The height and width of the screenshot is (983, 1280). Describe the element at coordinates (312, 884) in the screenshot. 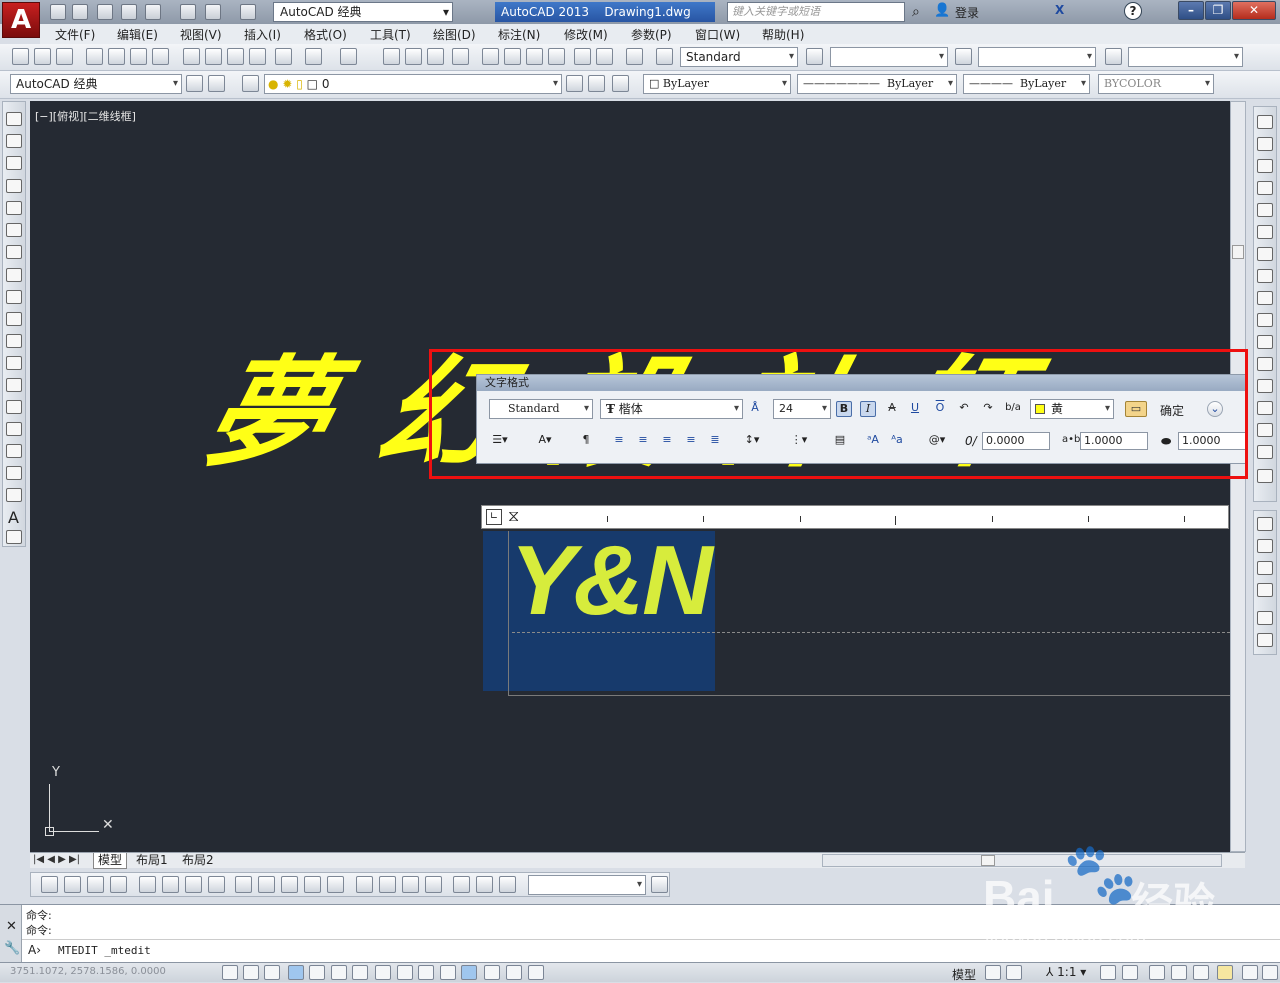

I see `dim-space-icon` at that location.